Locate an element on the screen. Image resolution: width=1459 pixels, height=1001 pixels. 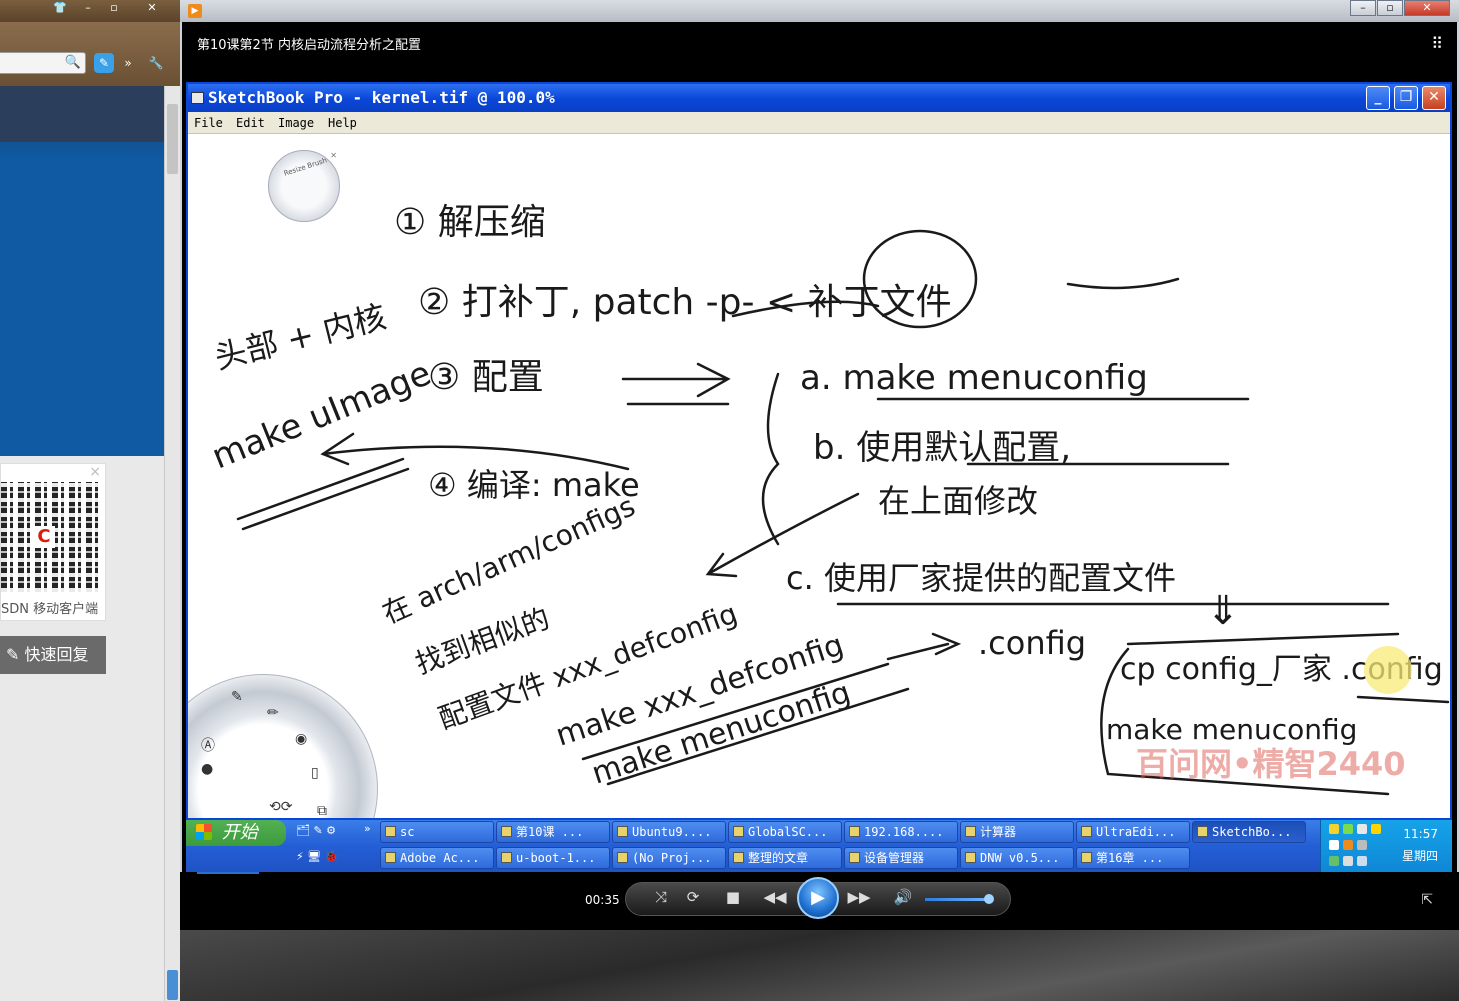
note-step3b-2: 在上面修改 is located at coordinates (958, 501).